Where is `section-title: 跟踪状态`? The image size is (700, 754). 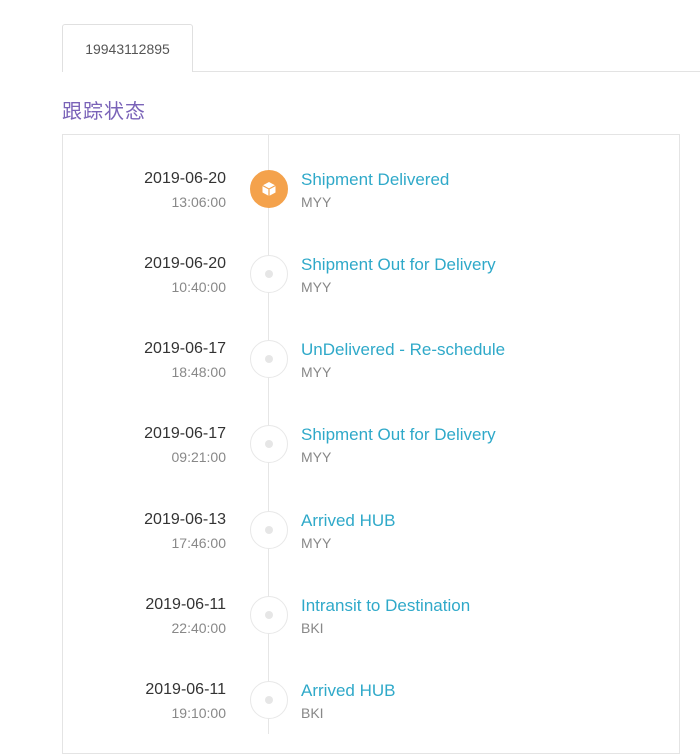
section-title: 跟踪状态 is located at coordinates (104, 111).